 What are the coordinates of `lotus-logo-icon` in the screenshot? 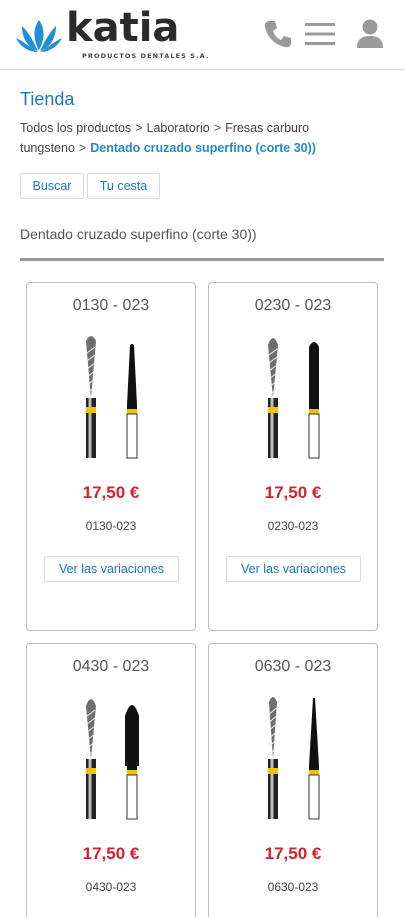 It's located at (39, 36).